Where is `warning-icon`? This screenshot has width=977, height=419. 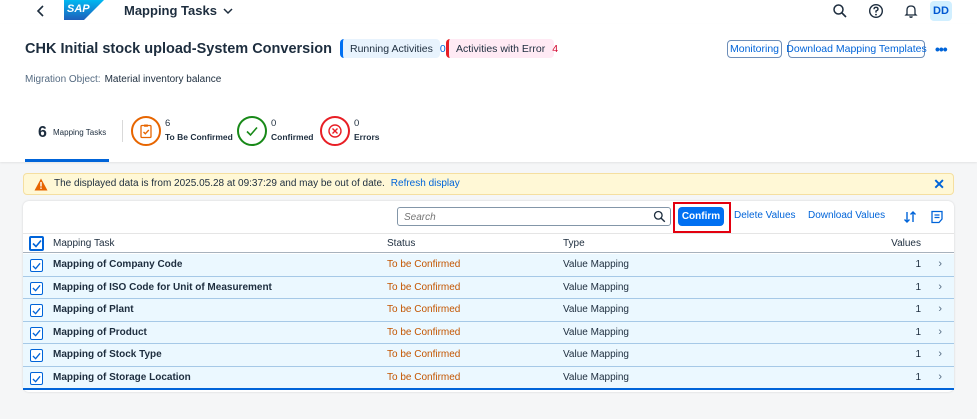
warning-icon is located at coordinates (41, 184).